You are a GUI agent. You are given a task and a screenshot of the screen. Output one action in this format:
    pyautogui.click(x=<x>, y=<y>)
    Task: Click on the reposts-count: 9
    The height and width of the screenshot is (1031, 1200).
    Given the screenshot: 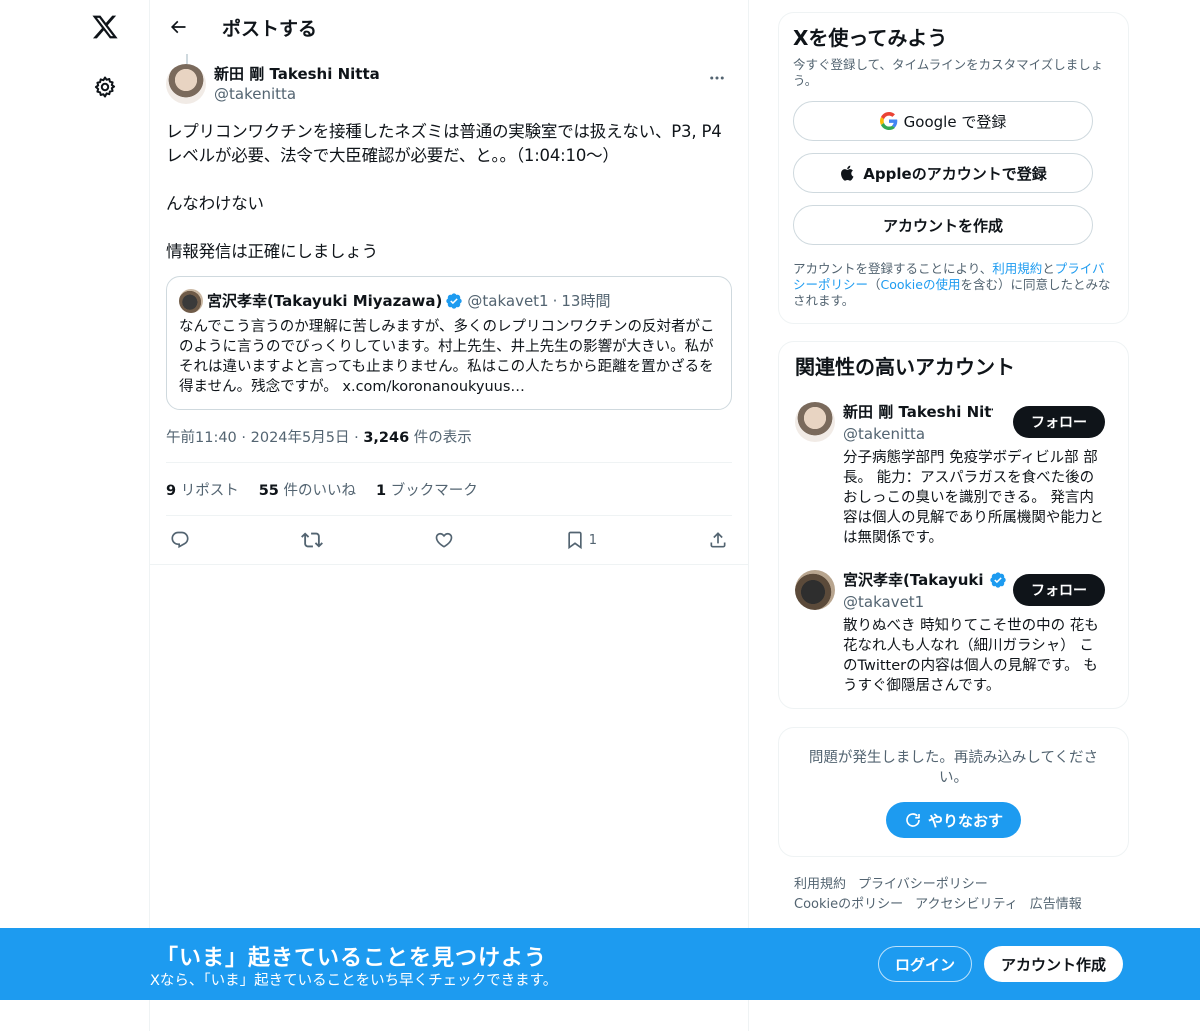 What is the action you would take?
    pyautogui.click(x=171, y=490)
    